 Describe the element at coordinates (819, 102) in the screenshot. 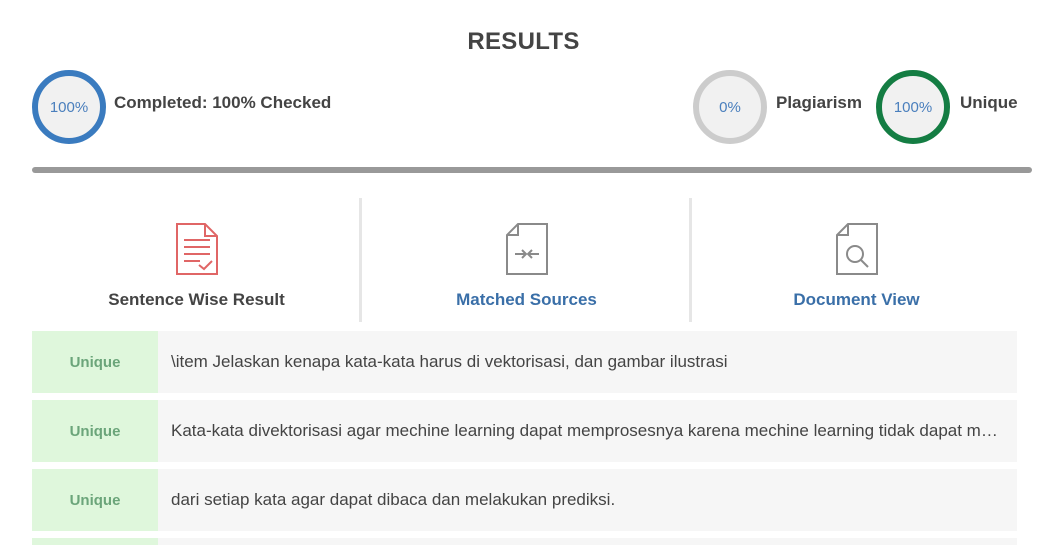

I see `plagiarism-label: Plagiarism` at that location.